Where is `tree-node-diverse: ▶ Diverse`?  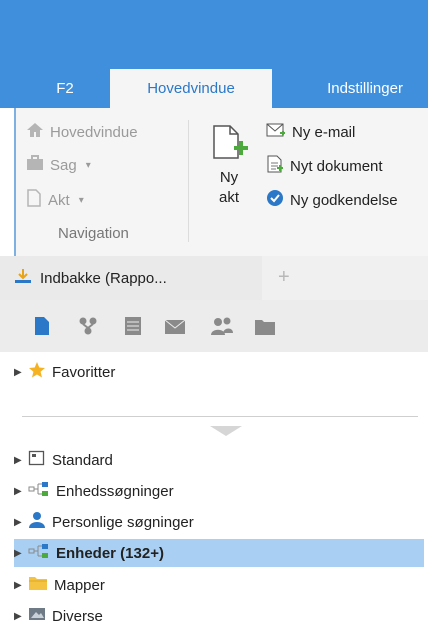 tree-node-diverse: ▶ Diverse is located at coordinates (219, 616).